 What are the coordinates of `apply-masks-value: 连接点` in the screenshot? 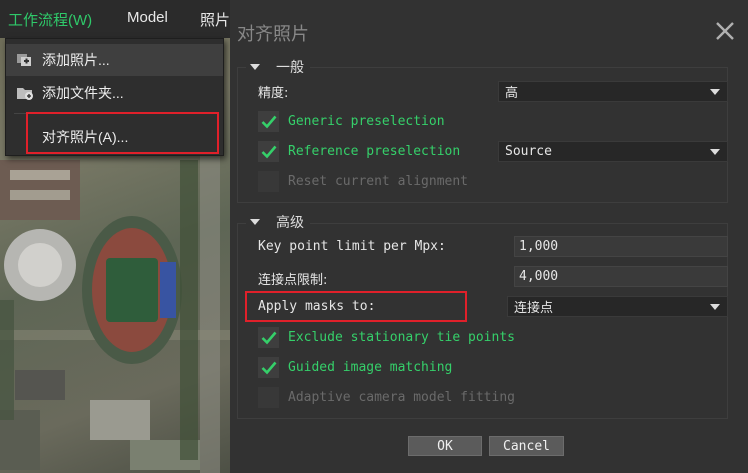 It's located at (534, 308).